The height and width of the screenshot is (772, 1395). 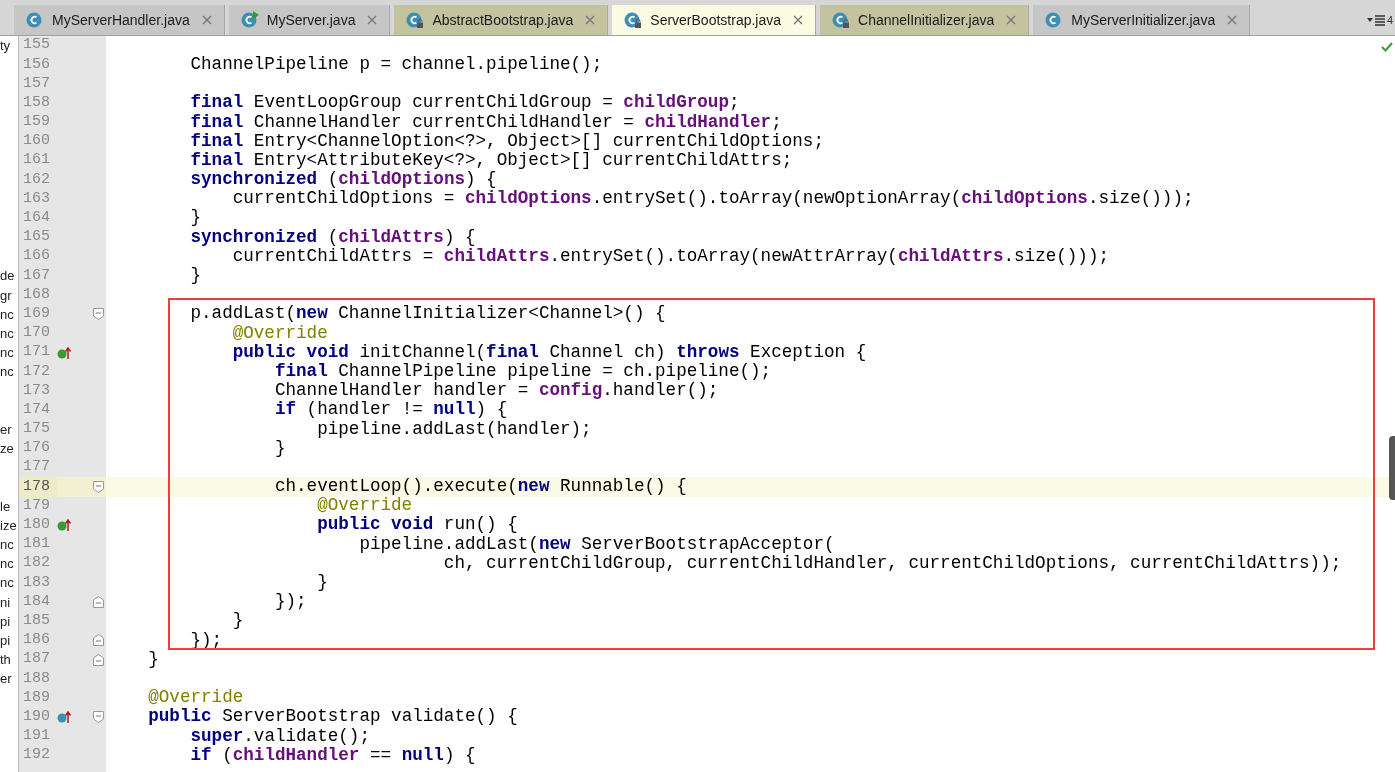 I want to click on code-text: ChannelInitializer<Channel>() {, so click(x=501, y=314).